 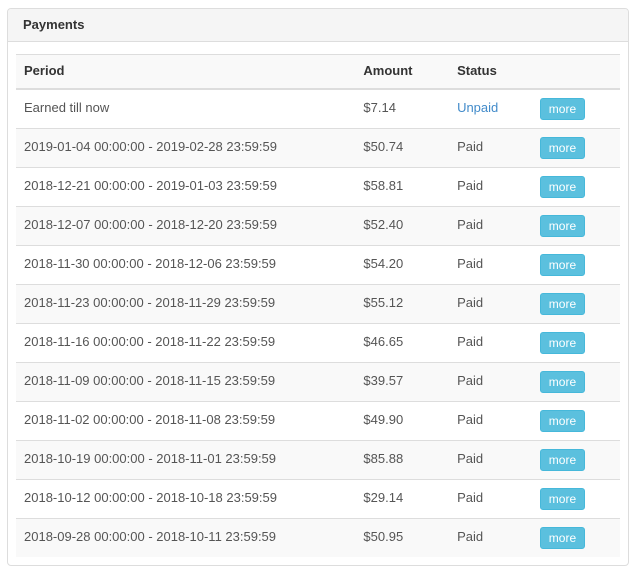 I want to click on status-cell: Unpaid, so click(x=490, y=108).